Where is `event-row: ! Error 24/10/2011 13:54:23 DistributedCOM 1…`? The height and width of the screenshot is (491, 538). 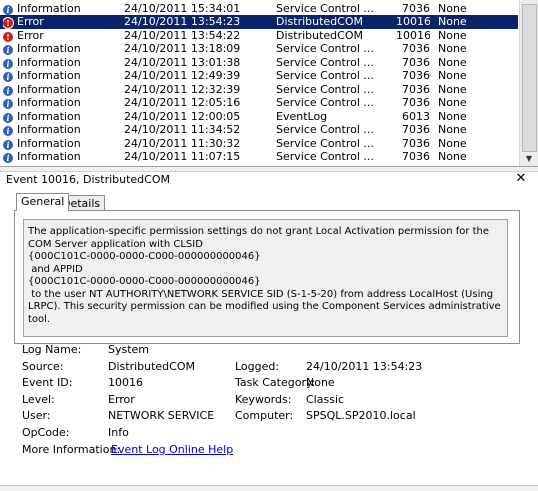
event-row: ! Error 24/10/2011 13:54:23 DistributedCOM 1… is located at coordinates (259, 22).